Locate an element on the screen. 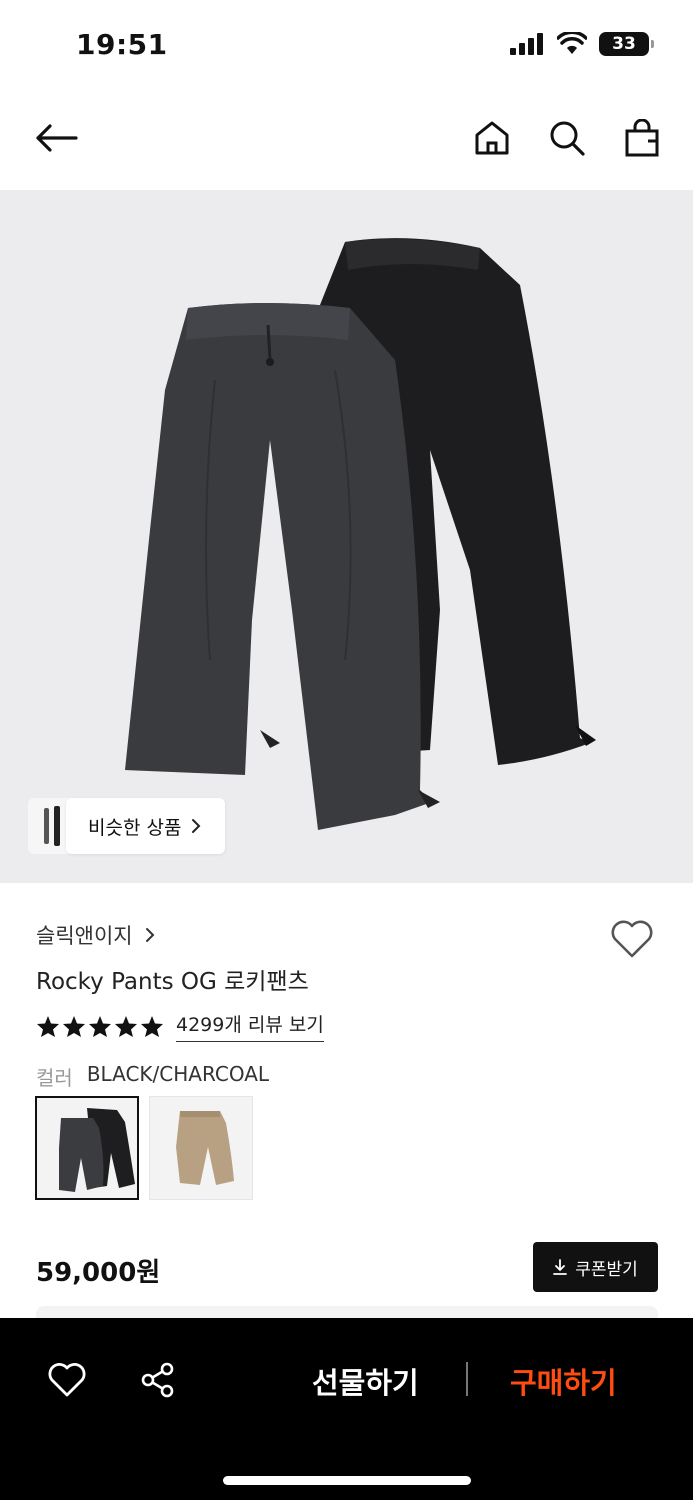 The image size is (693, 1500). buy-button: 구매하기 is located at coordinates (563, 1381).